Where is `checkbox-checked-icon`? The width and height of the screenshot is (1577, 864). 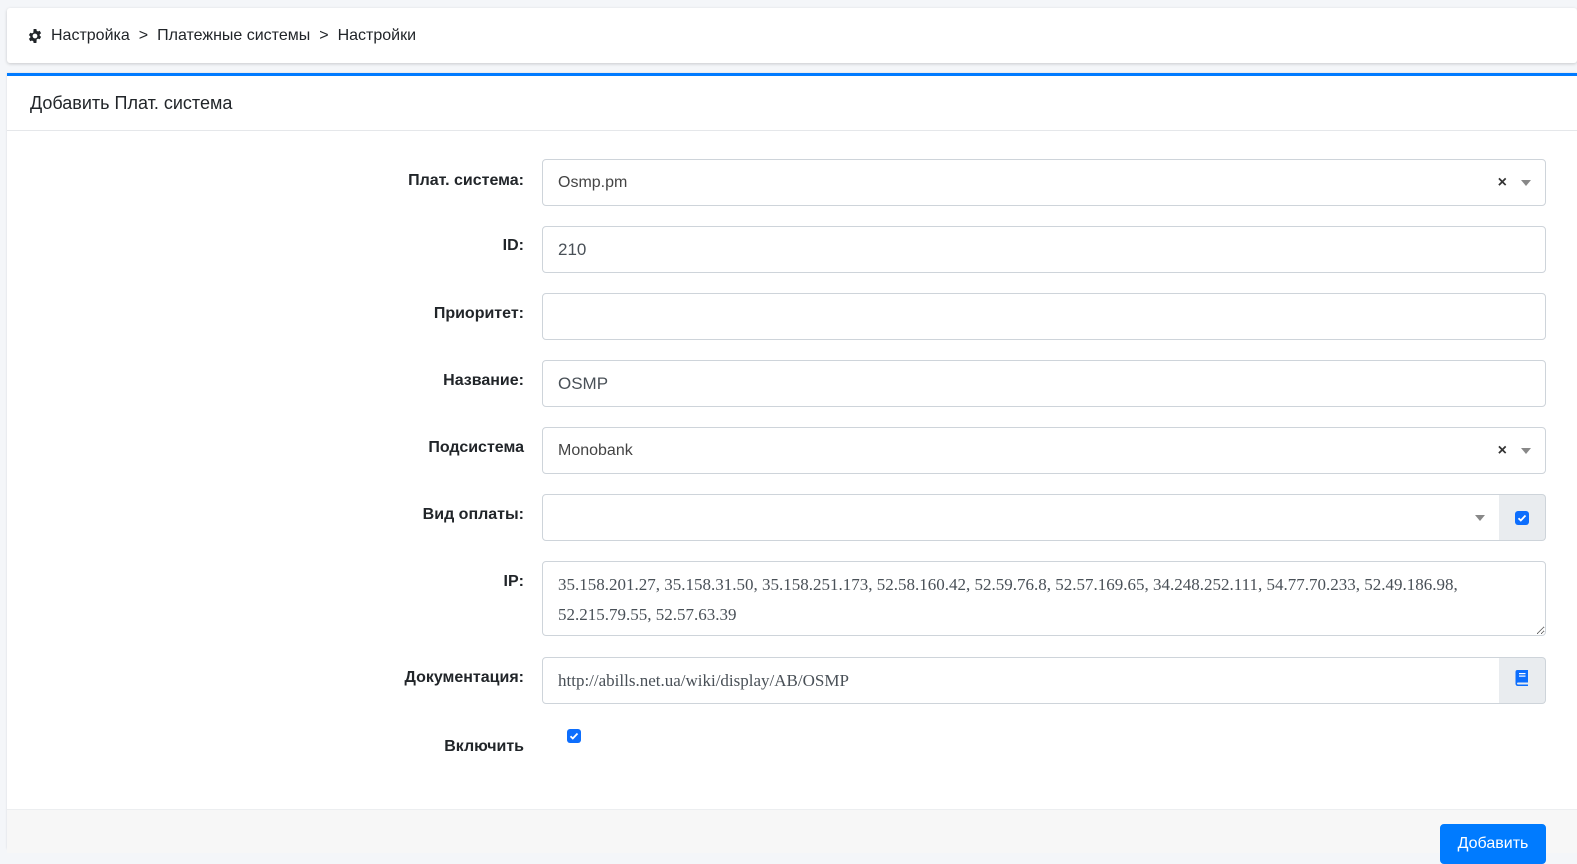
checkbox-checked-icon is located at coordinates (1522, 517).